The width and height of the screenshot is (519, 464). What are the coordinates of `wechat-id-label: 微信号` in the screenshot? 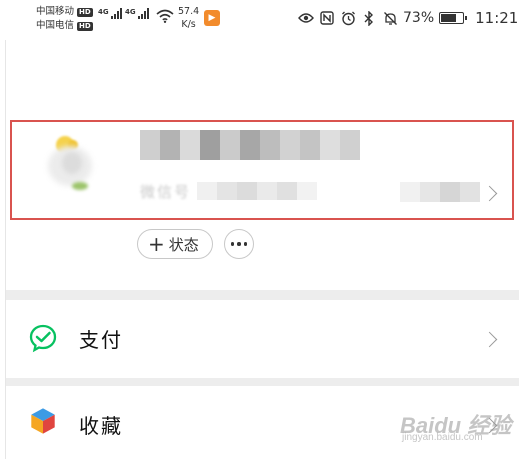 It's located at (166, 191).